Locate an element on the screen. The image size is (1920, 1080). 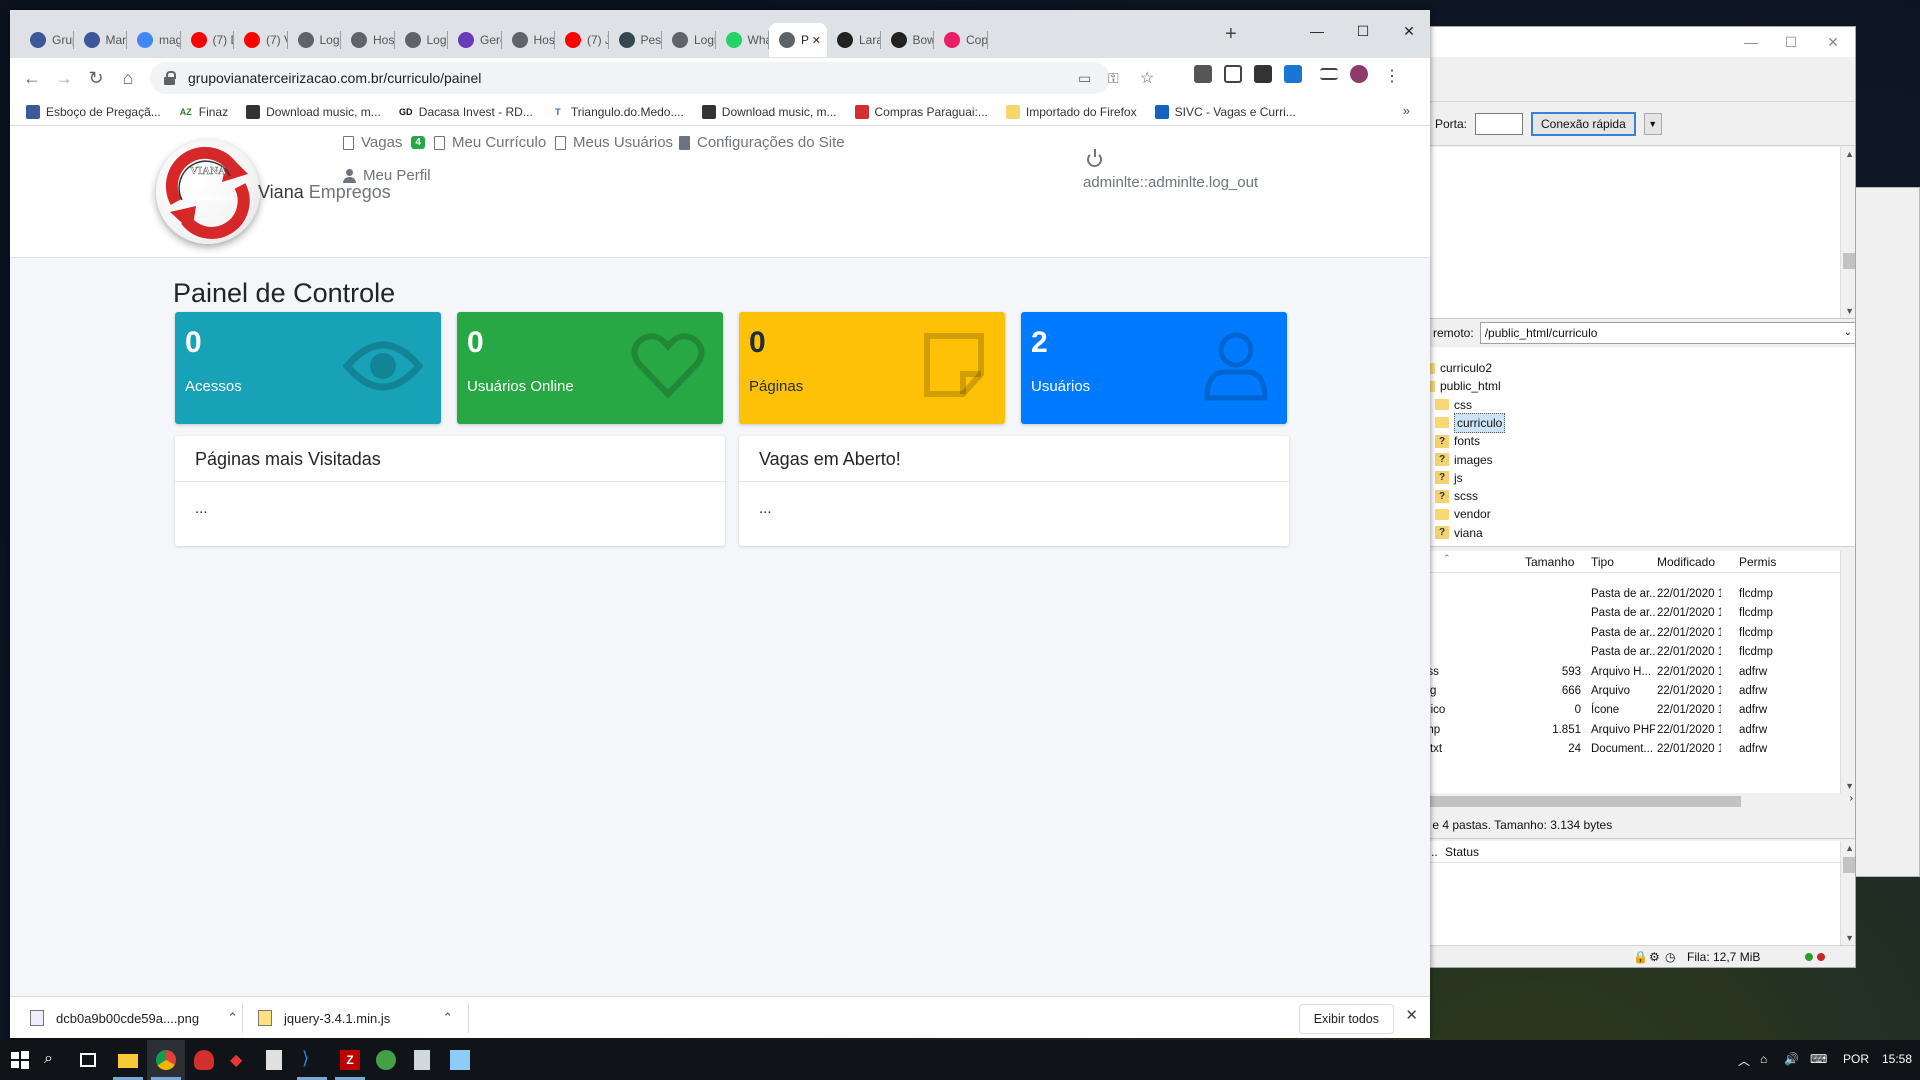
file-list-scrollbar: ▼ is located at coordinates (1847, 672).